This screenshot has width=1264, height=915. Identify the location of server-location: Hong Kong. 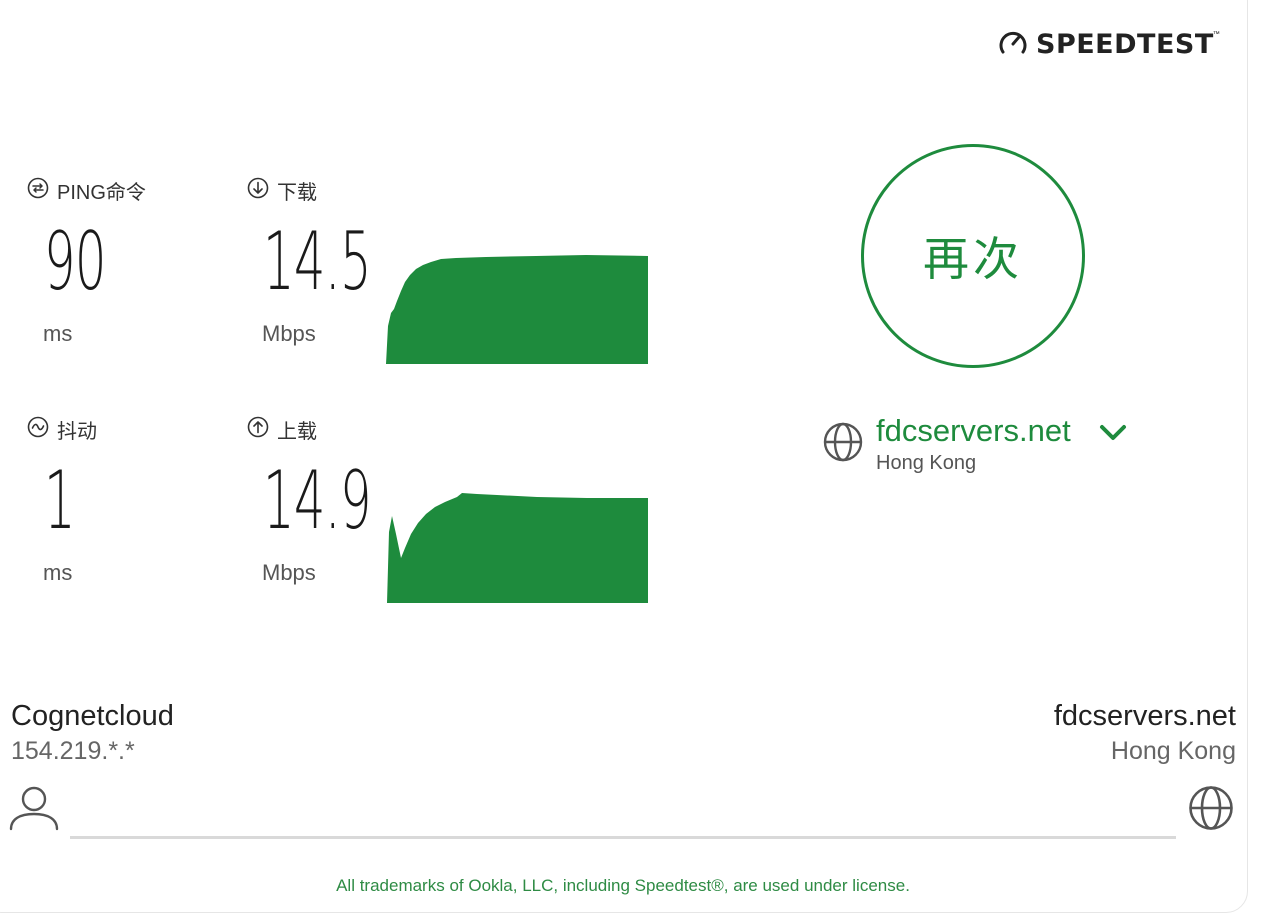
(926, 463).